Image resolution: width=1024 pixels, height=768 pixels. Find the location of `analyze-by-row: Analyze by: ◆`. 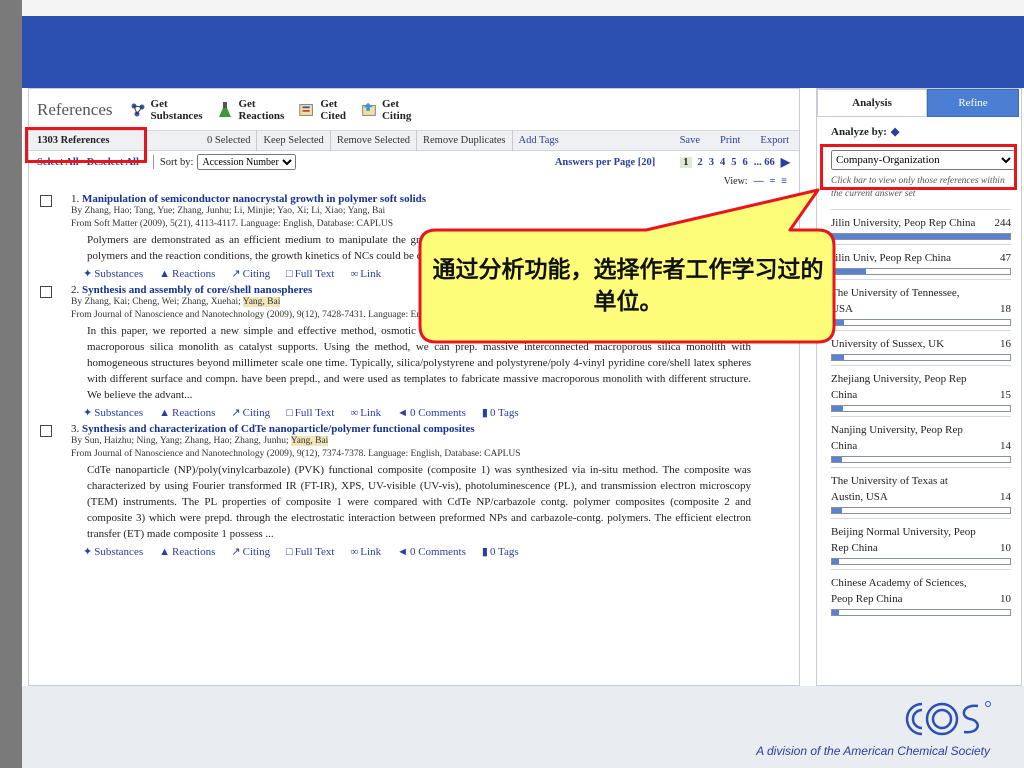

analyze-by-row: Analyze by: ◆ is located at coordinates (919, 127).